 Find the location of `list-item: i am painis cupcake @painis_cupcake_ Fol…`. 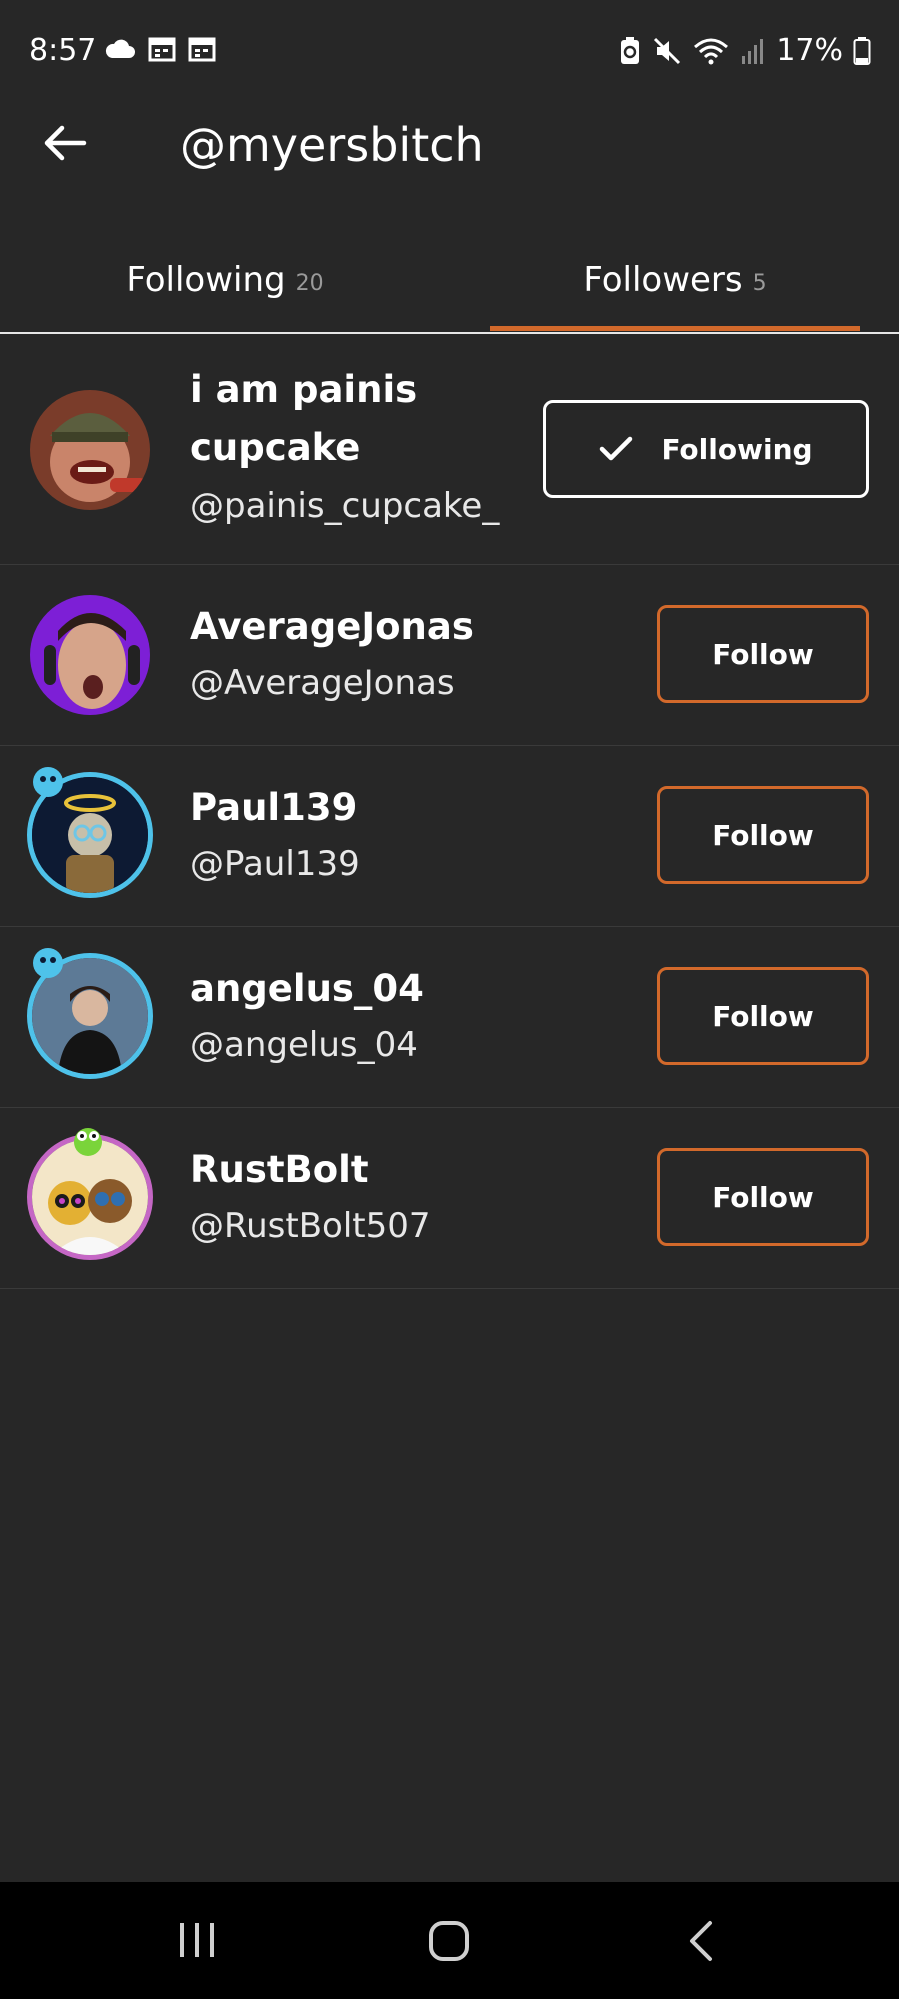

list-item: i am painis cupcake @painis_cupcake_ Fol… is located at coordinates (449, 449).